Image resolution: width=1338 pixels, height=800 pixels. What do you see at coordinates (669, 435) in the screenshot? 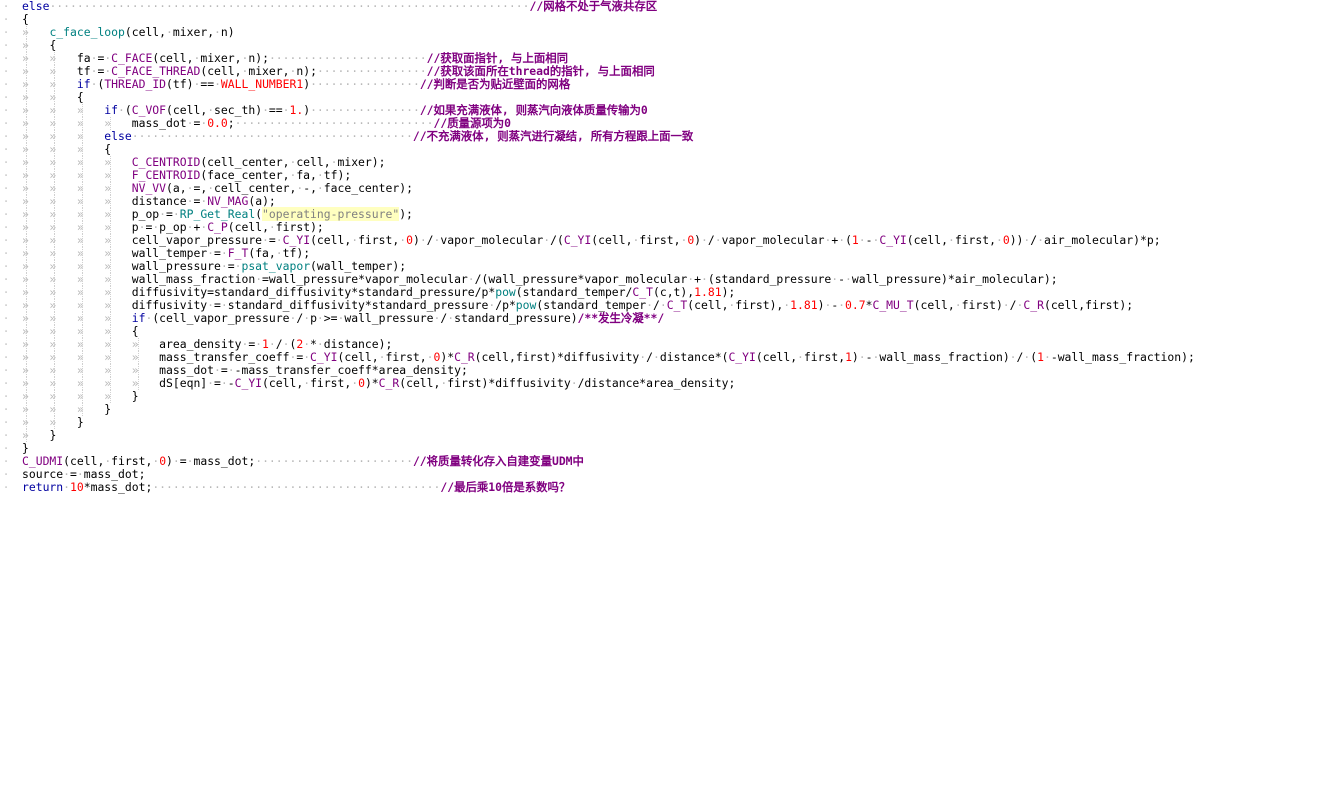
I see `code-line: ·» }` at bounding box center [669, 435].